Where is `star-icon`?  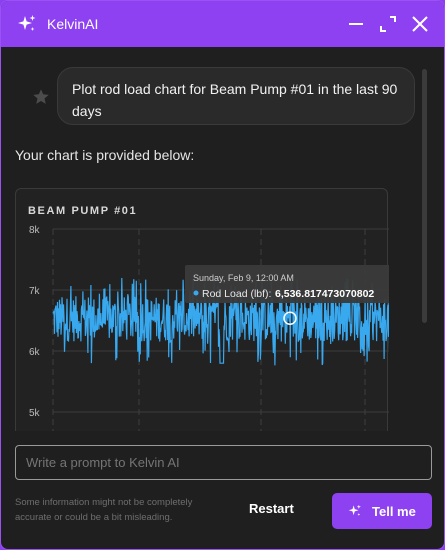 star-icon is located at coordinates (41, 96).